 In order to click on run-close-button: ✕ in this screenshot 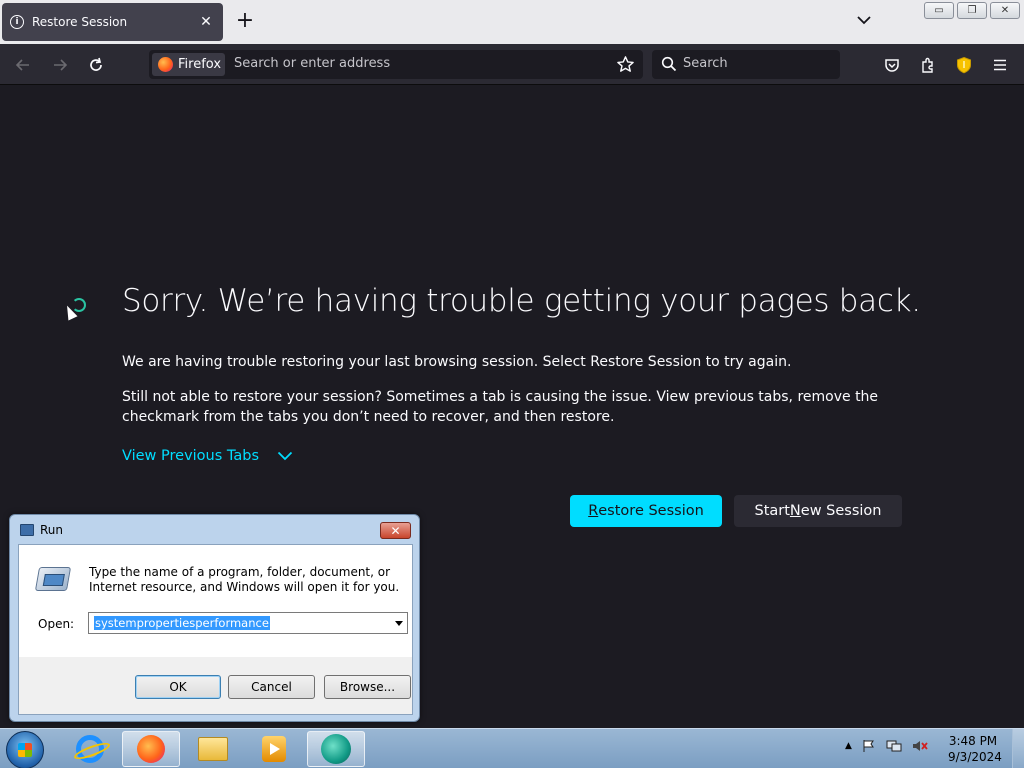, I will do `click(395, 530)`.